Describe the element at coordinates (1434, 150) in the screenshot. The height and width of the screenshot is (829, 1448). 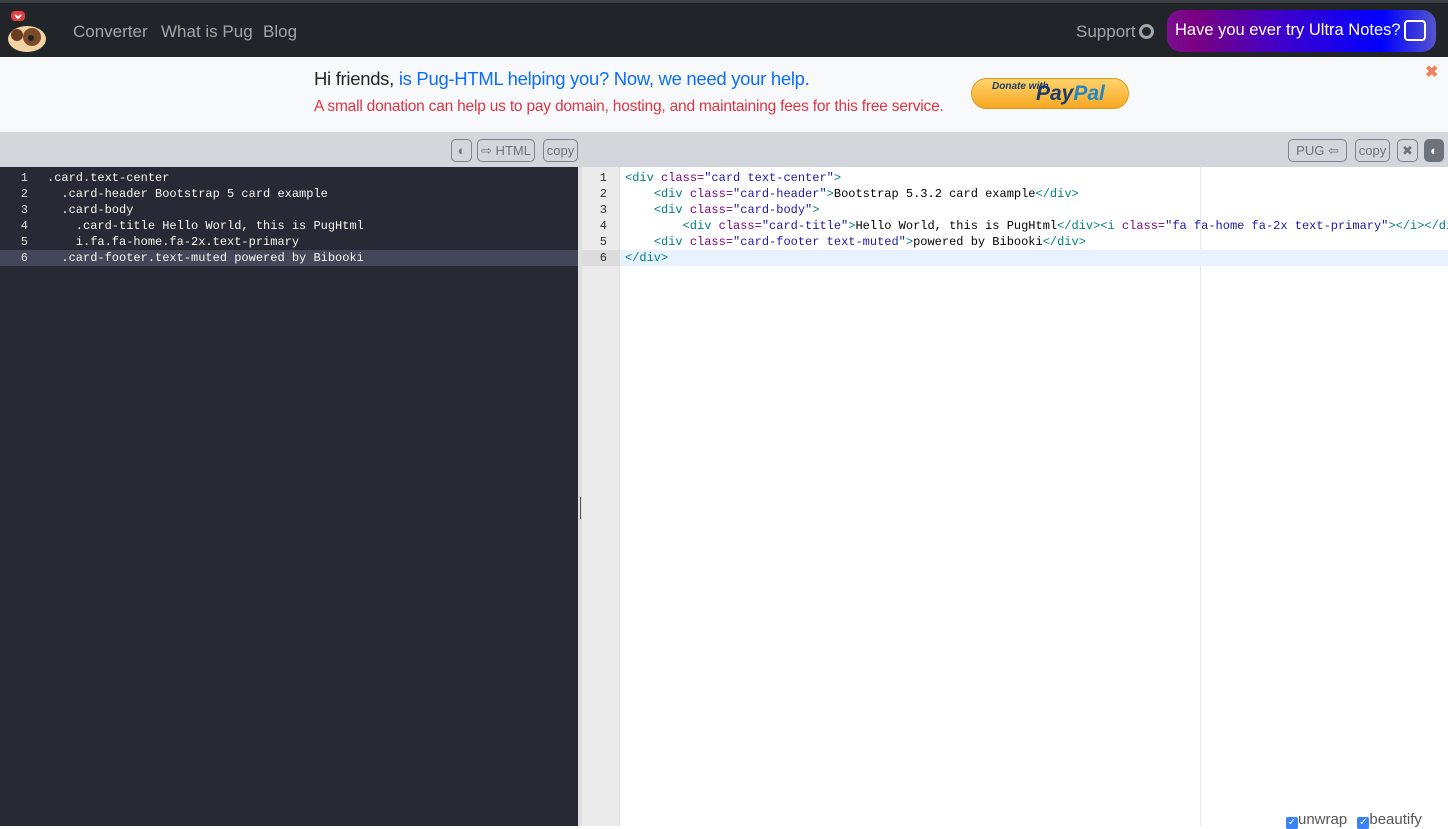
I see `theme-toggle-right-button: ◐` at that location.